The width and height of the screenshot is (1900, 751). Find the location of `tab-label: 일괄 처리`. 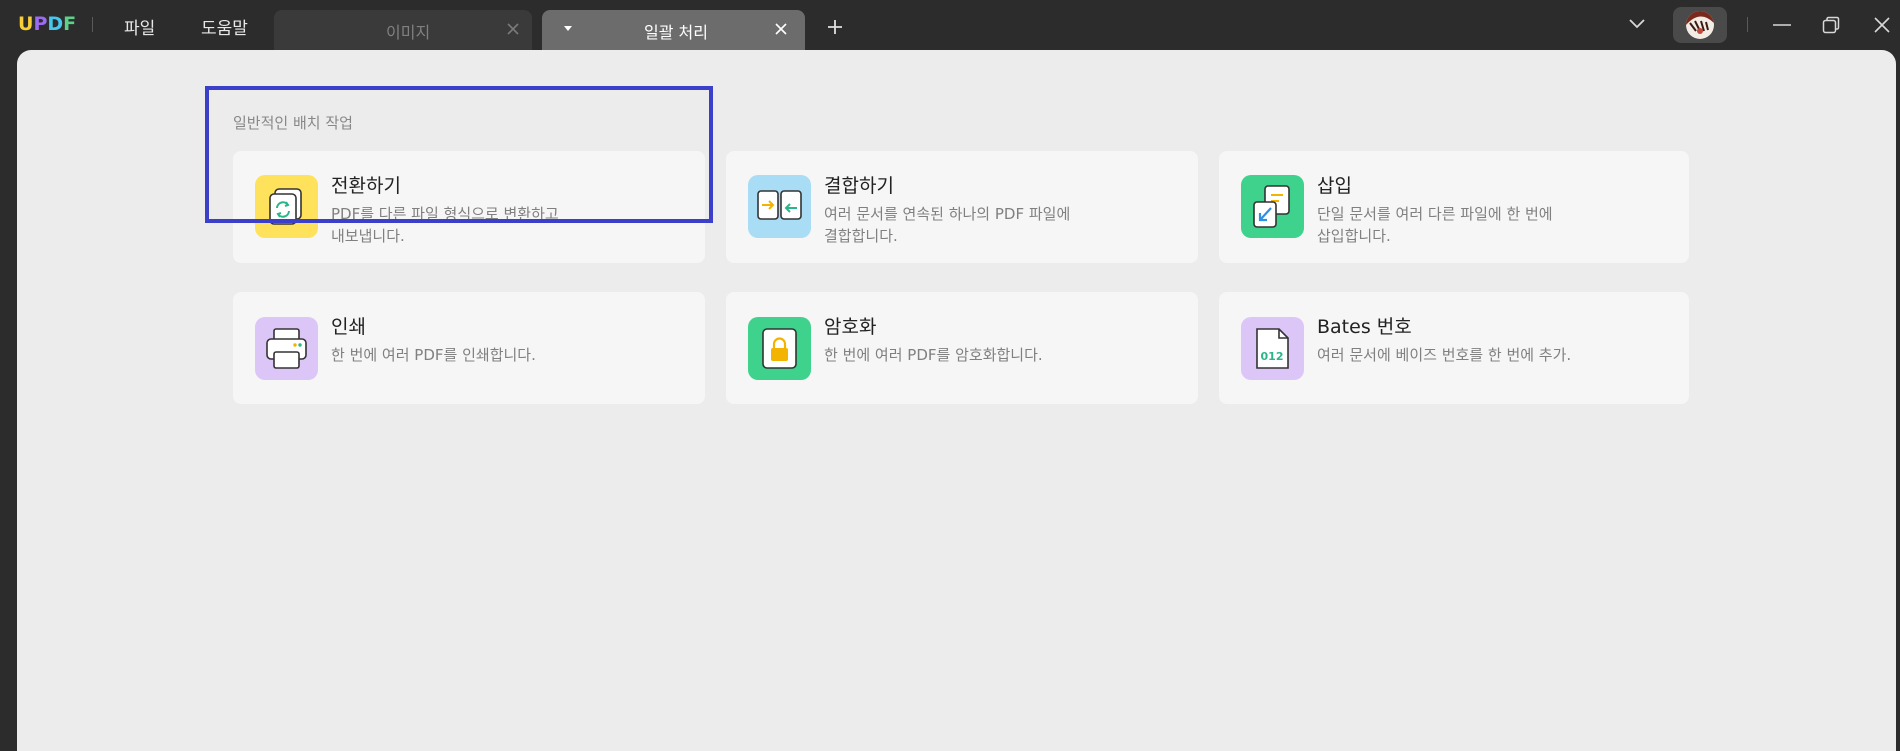

tab-label: 일괄 처리 is located at coordinates (676, 32).